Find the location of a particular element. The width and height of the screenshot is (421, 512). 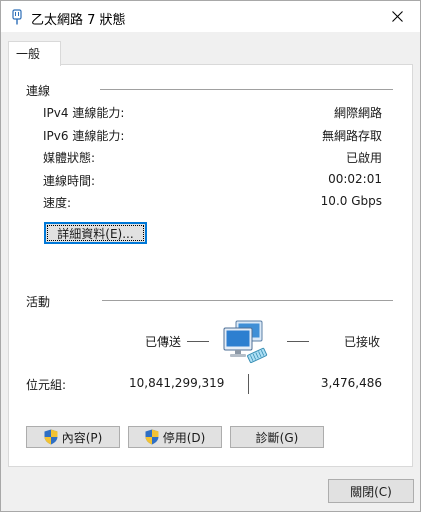

close-button-label: 關閉(C) is located at coordinates (371, 491).